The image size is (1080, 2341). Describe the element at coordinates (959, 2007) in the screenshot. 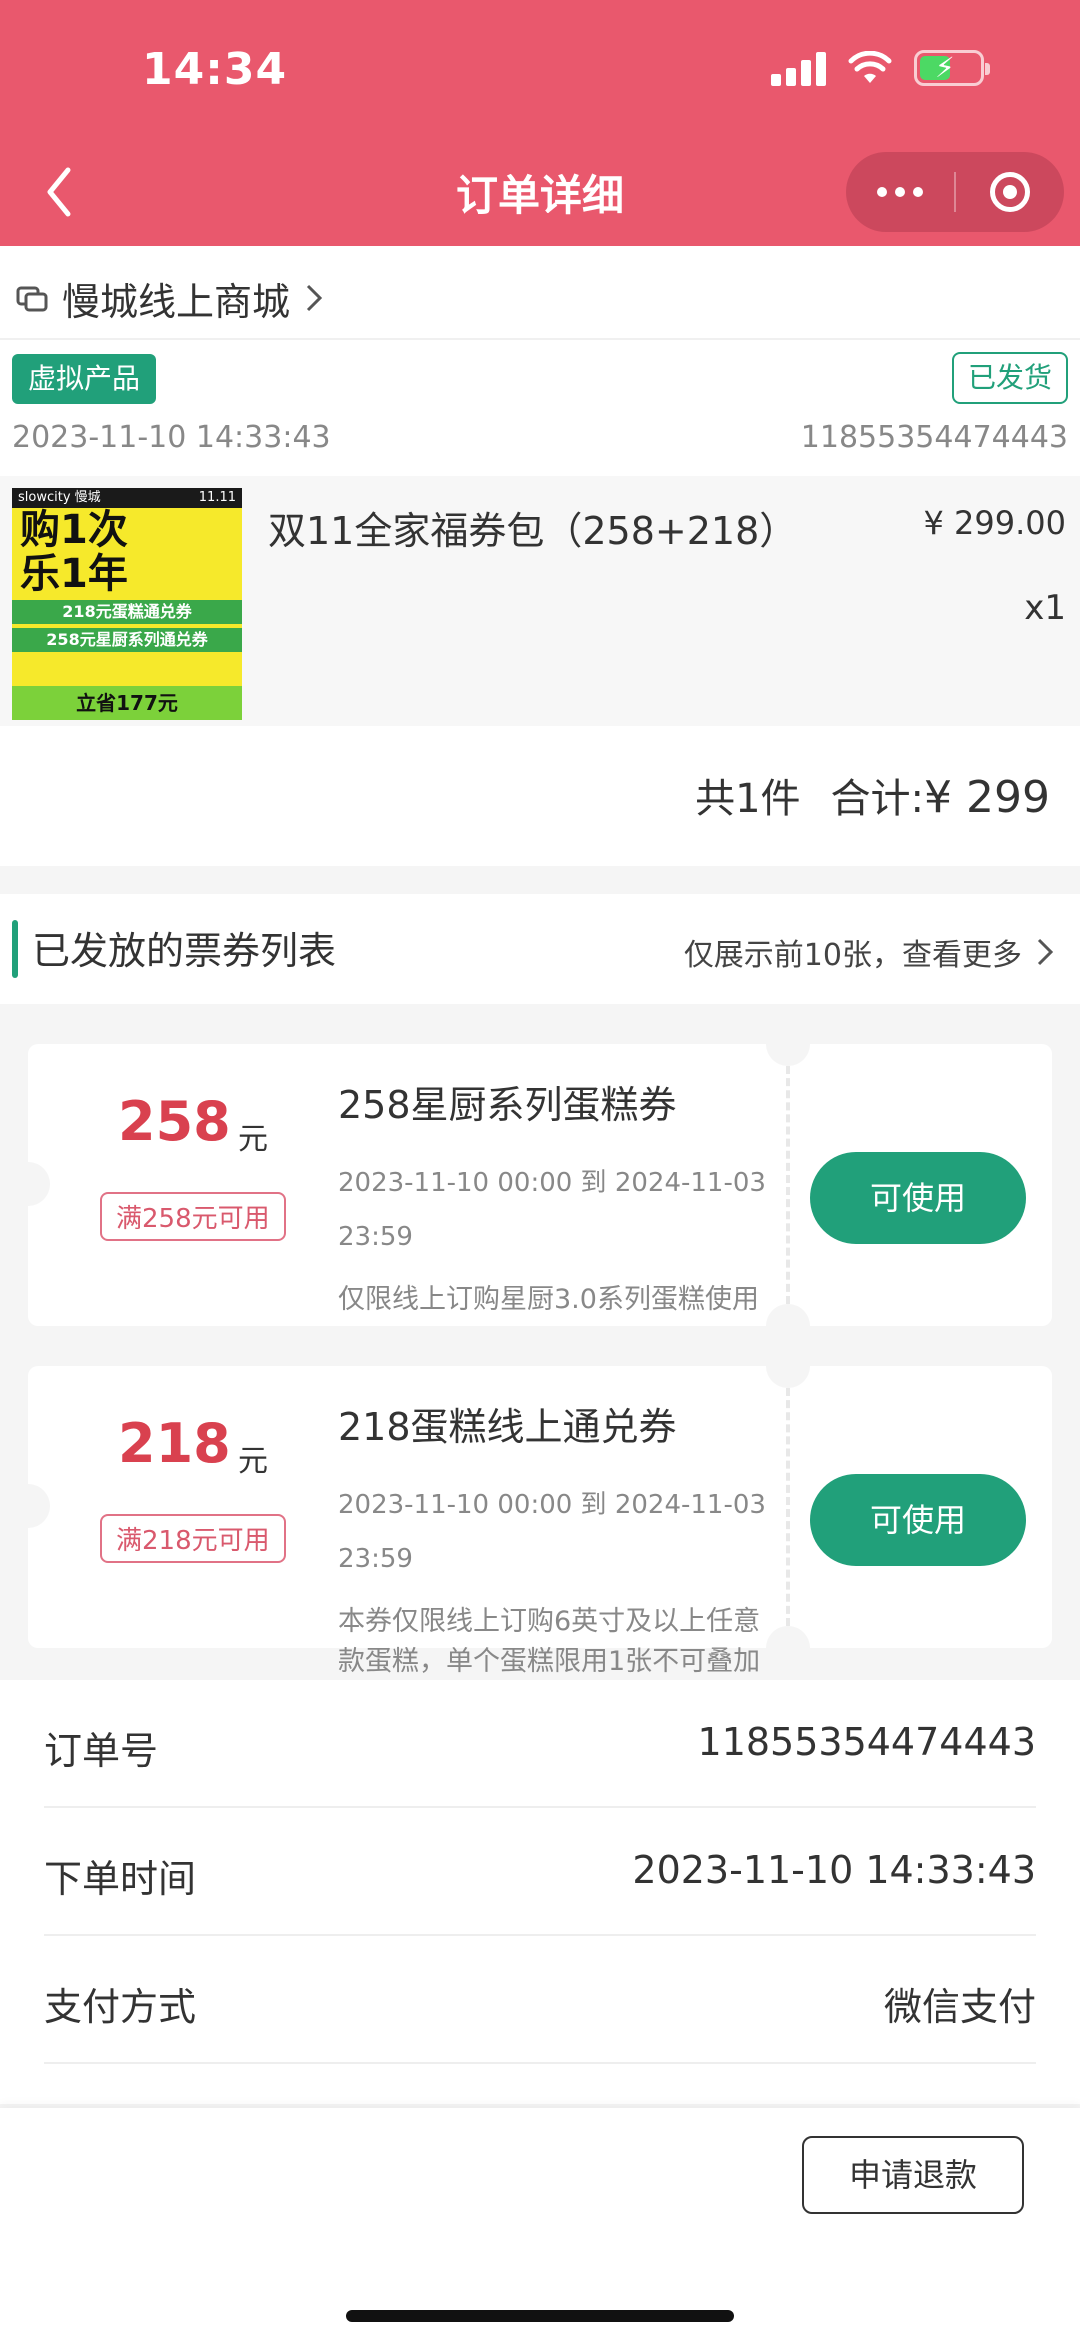

I see `payment-method-value: 微信支付` at that location.